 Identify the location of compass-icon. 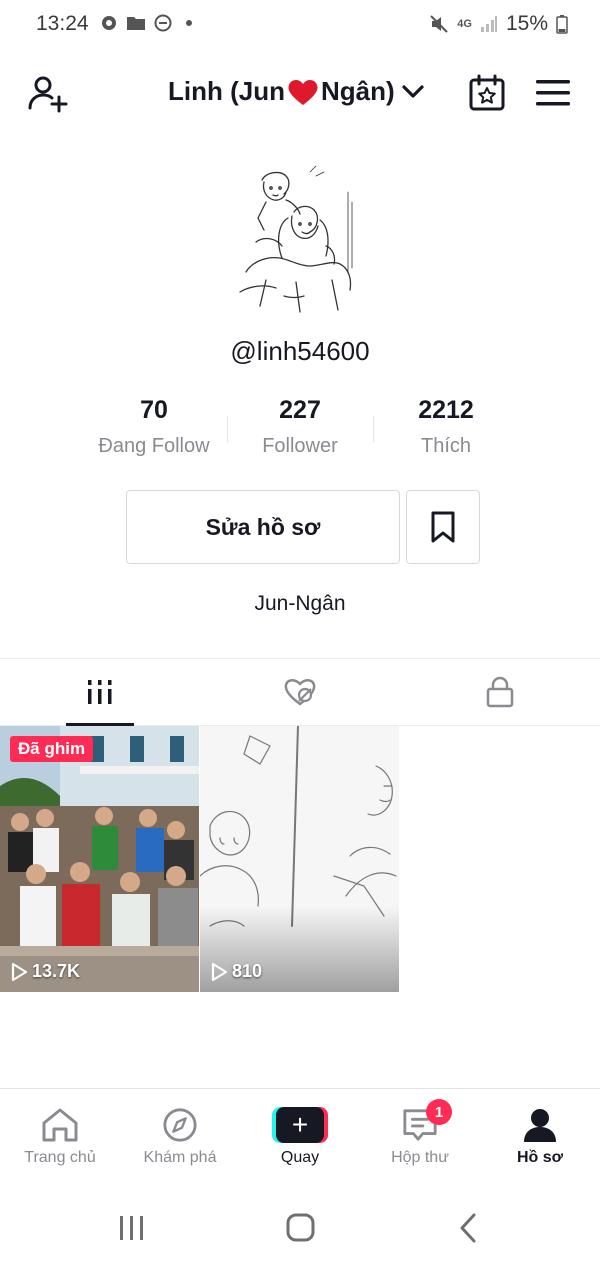
(180, 1125).